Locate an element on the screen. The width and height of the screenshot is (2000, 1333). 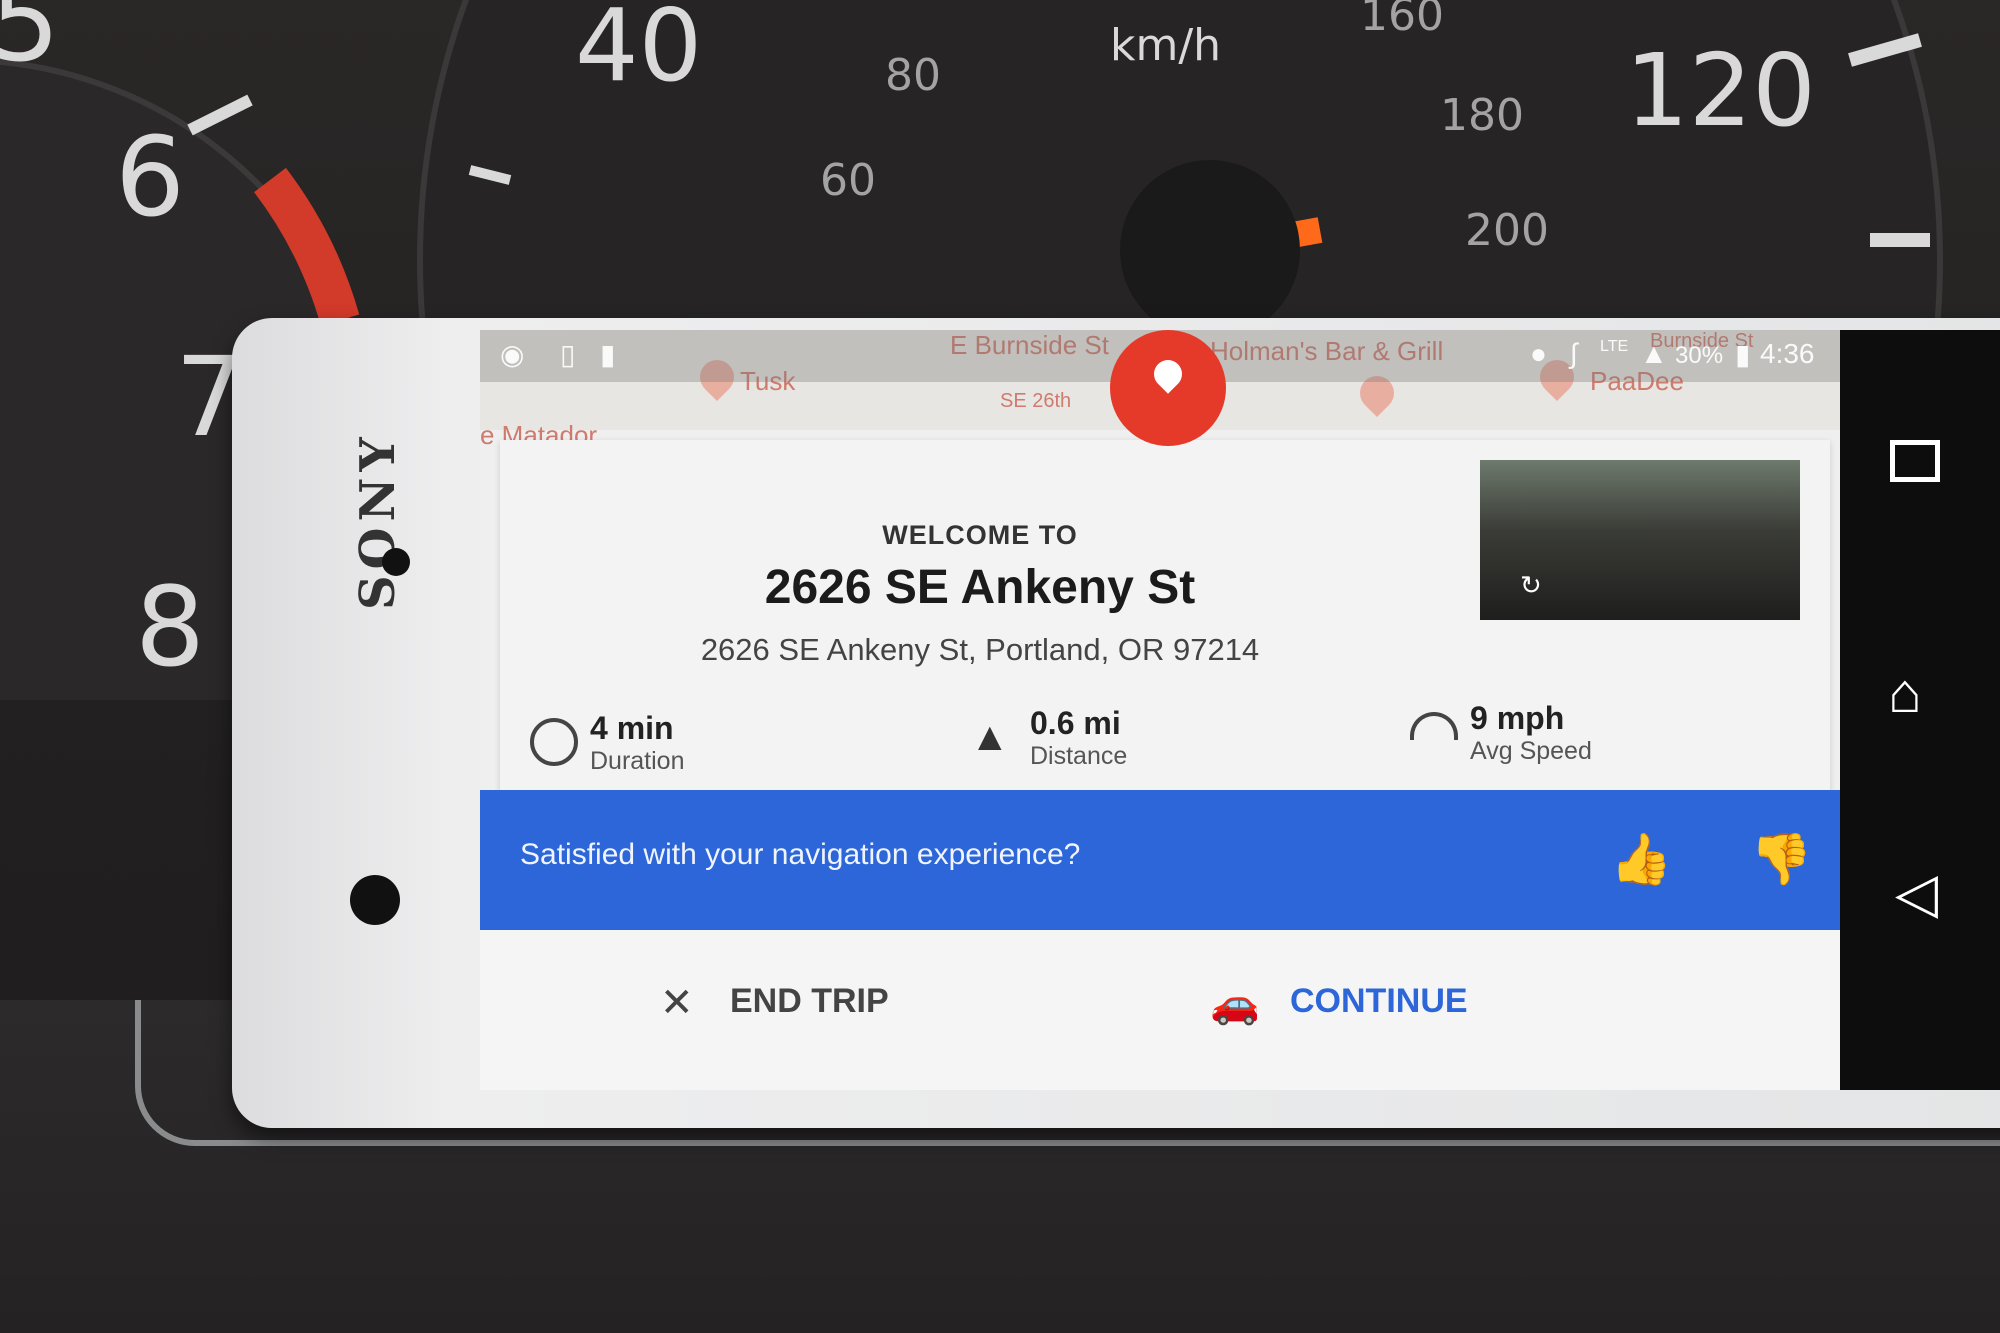
location-icon: ● is located at coordinates (1538, 353).